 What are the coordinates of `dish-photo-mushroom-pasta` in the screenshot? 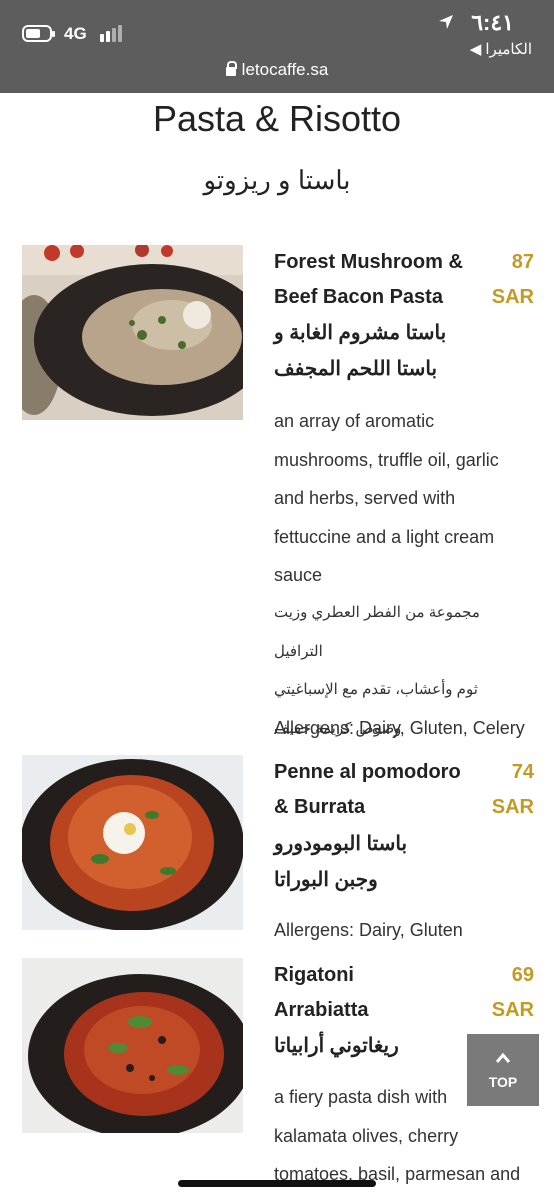 It's located at (132, 332).